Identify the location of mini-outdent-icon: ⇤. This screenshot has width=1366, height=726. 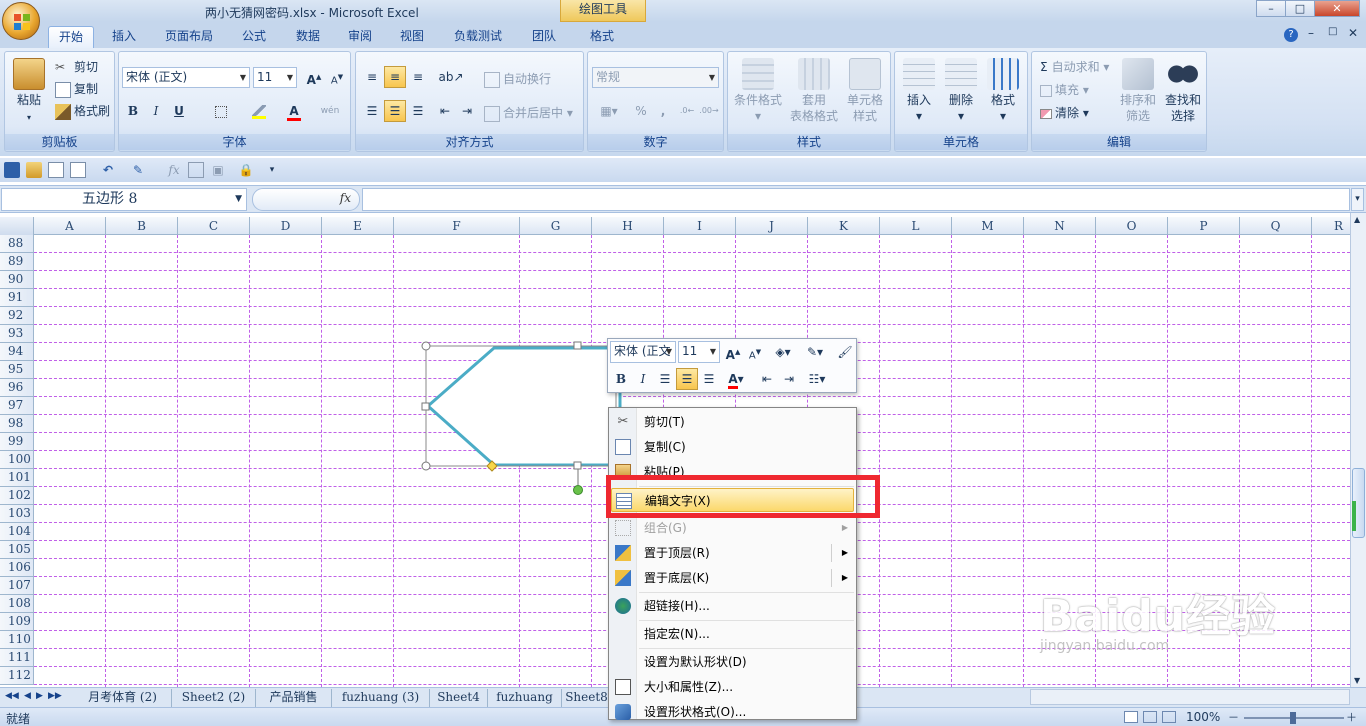
(767, 379).